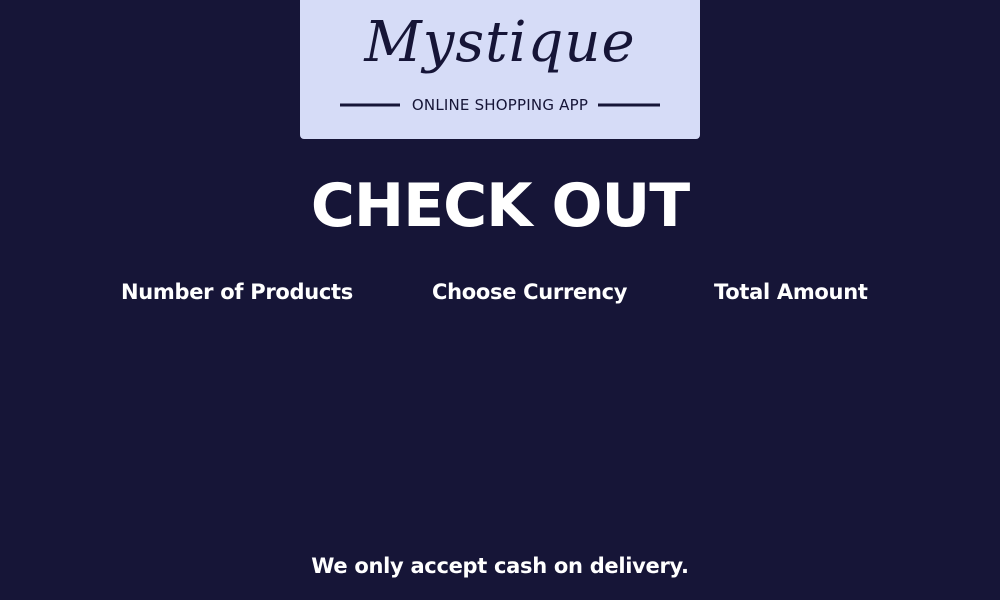 The height and width of the screenshot is (600, 1000). Describe the element at coordinates (500, 69) in the screenshot. I see `brand-logo: Mystique ONLINE SHOPPING APP` at that location.